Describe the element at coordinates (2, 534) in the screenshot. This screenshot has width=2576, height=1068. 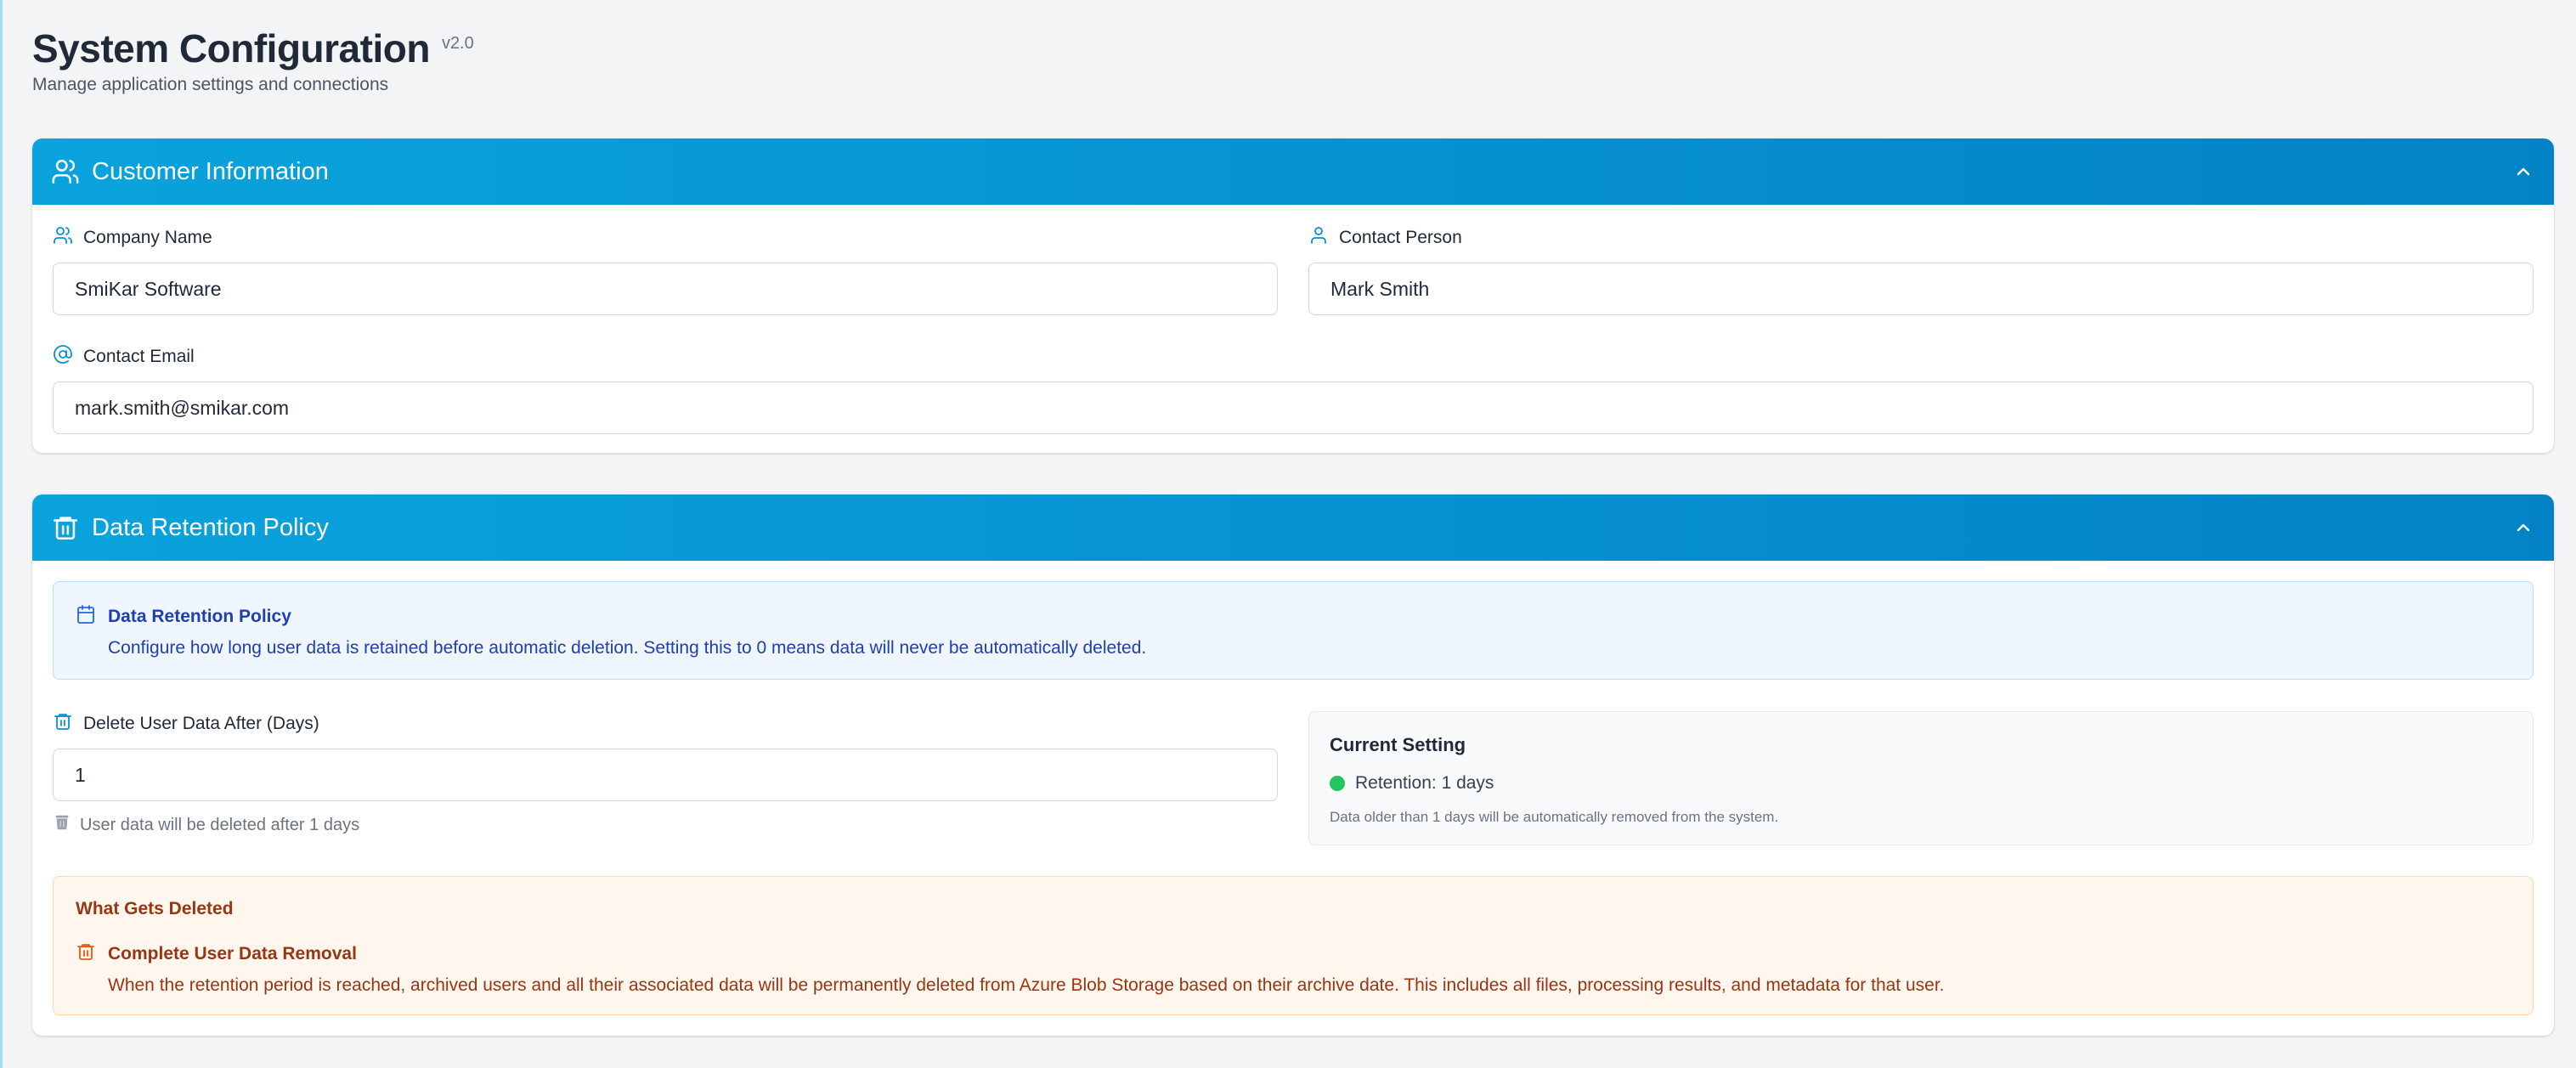
I see `left-edge-accent` at that location.